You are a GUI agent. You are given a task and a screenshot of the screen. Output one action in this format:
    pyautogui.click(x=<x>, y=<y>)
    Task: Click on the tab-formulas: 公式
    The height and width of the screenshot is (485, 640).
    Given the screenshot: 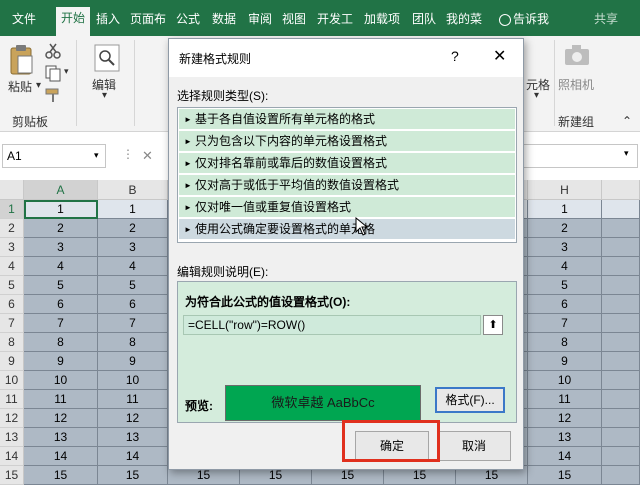 What is the action you would take?
    pyautogui.click(x=188, y=19)
    